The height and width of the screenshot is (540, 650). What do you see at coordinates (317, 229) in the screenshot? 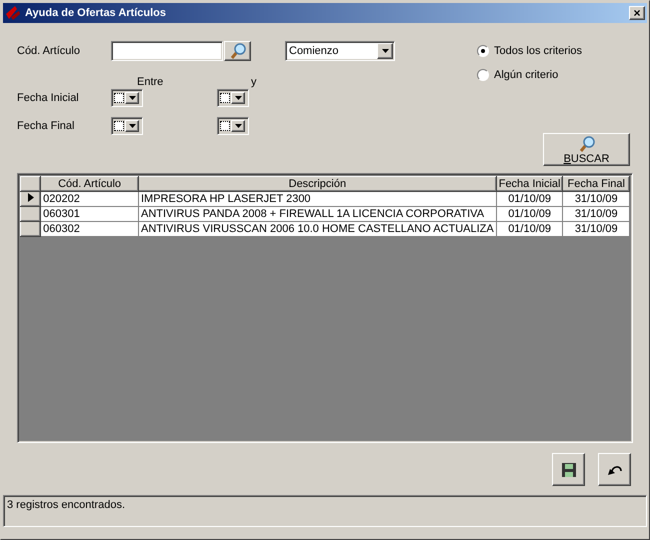
I see `table-cell: ANTIVIRUS VIRUSSCAN 2006 10.0 HOME CASTELLANO ACTUALIZA` at bounding box center [317, 229].